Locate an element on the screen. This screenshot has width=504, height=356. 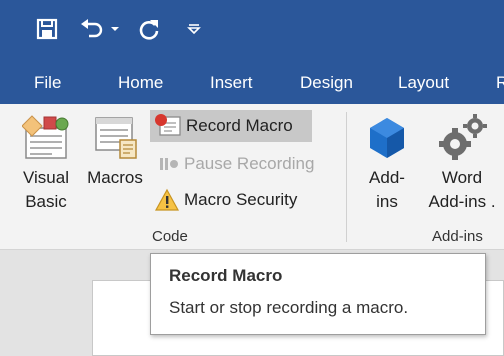
tab-references: R is located at coordinates (500, 83).